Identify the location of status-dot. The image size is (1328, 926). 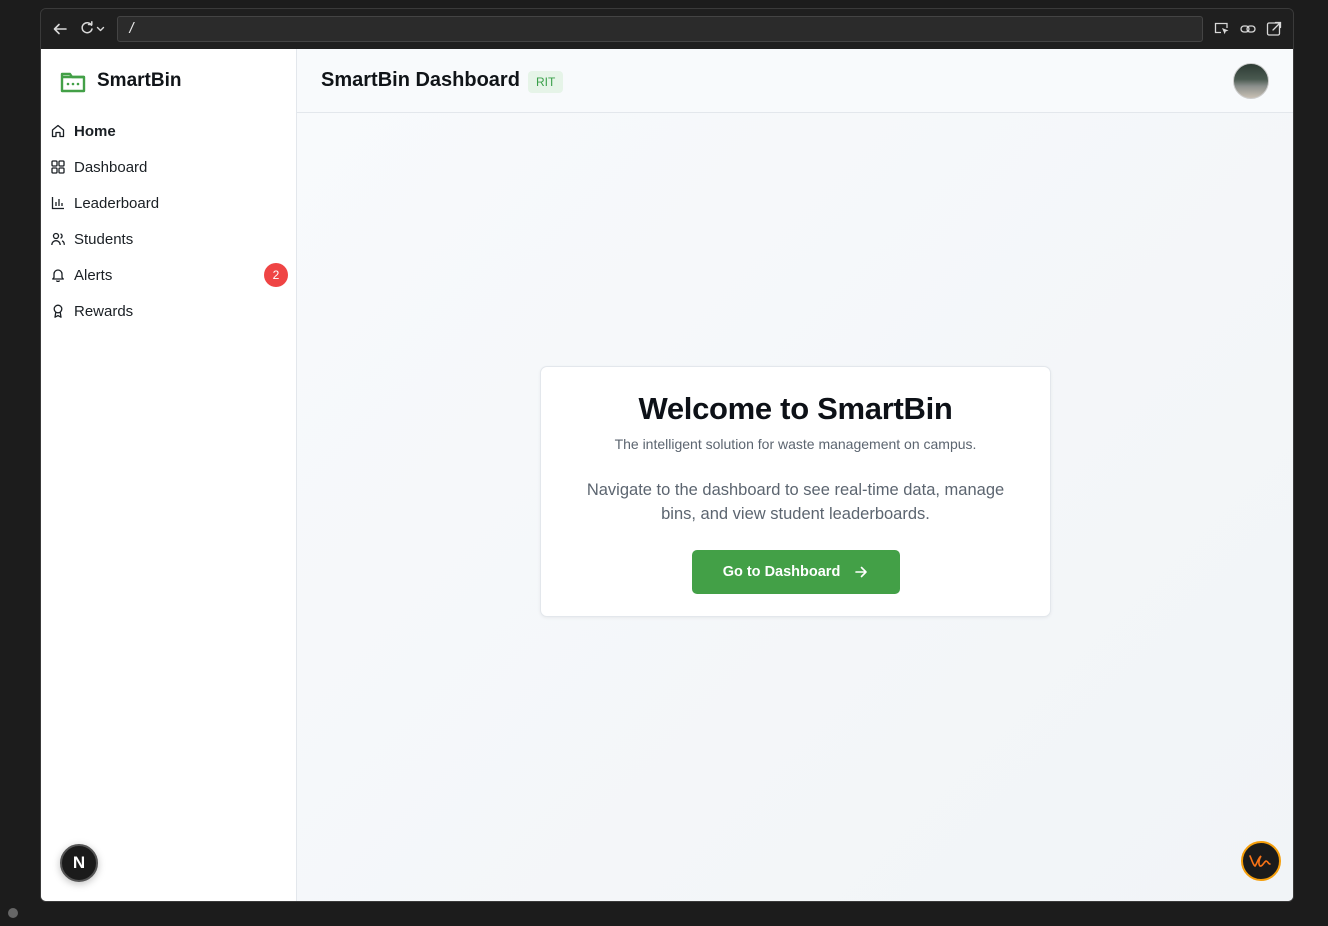
(13, 913).